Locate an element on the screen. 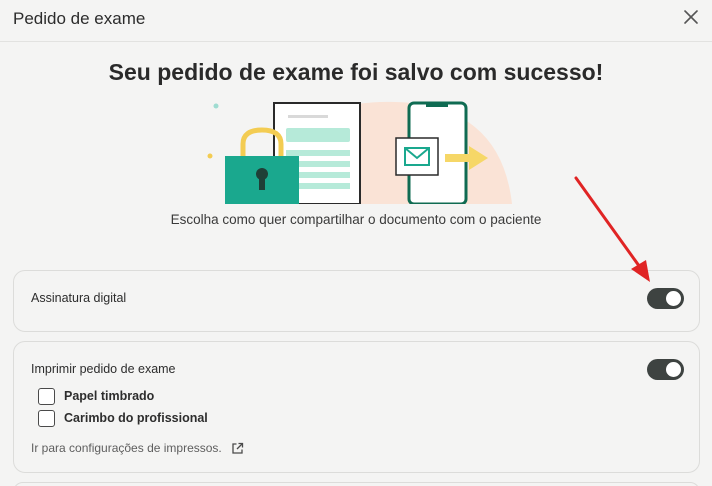  digital-signature-toggle is located at coordinates (665, 298).